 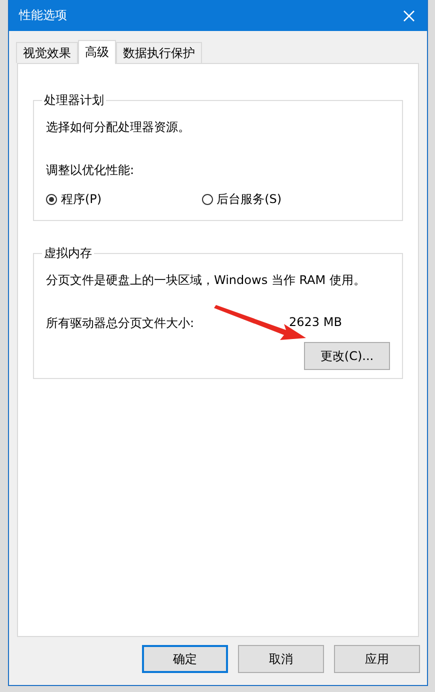 I want to click on close-icon, so click(x=409, y=16).